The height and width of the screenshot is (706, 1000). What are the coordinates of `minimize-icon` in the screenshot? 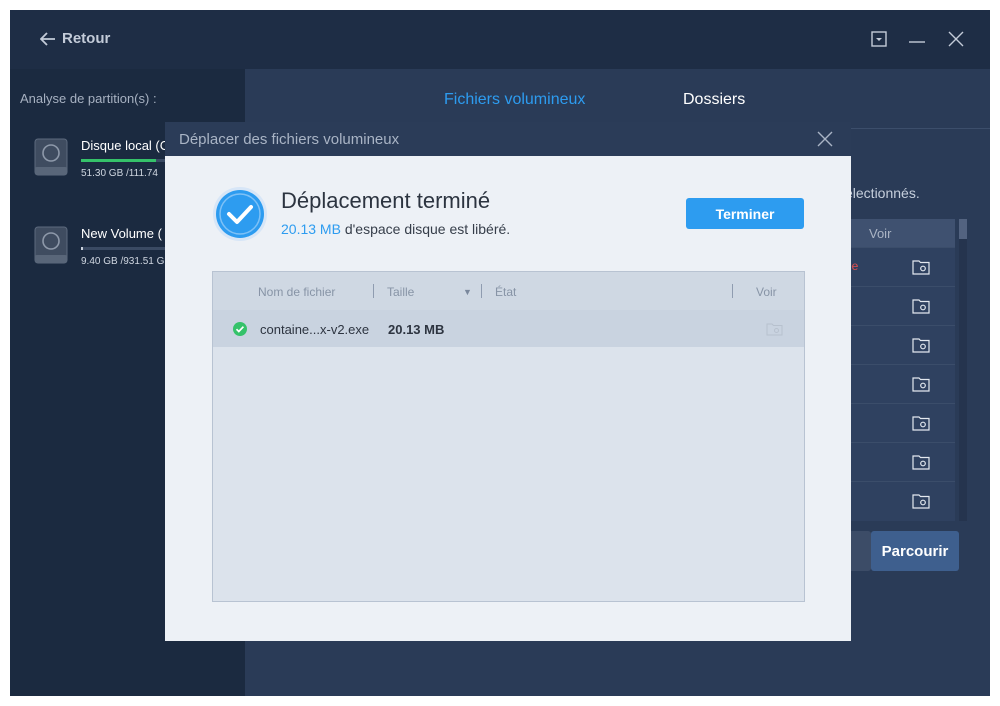 It's located at (917, 39).